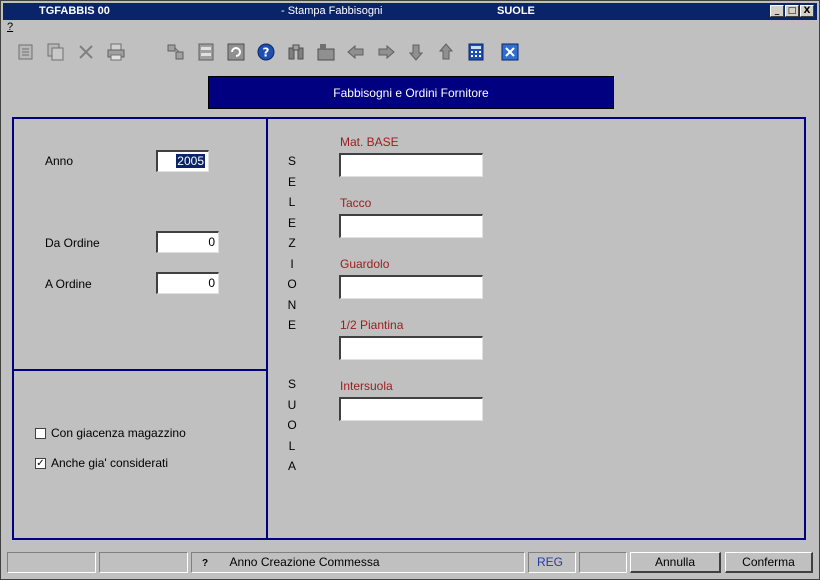 The width and height of the screenshot is (820, 580). What do you see at coordinates (416, 52) in the screenshot?
I see `arrow-down-icon` at bounding box center [416, 52].